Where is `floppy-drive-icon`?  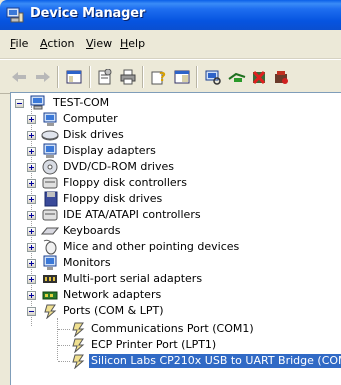
floppy-drive-icon is located at coordinates (51, 199).